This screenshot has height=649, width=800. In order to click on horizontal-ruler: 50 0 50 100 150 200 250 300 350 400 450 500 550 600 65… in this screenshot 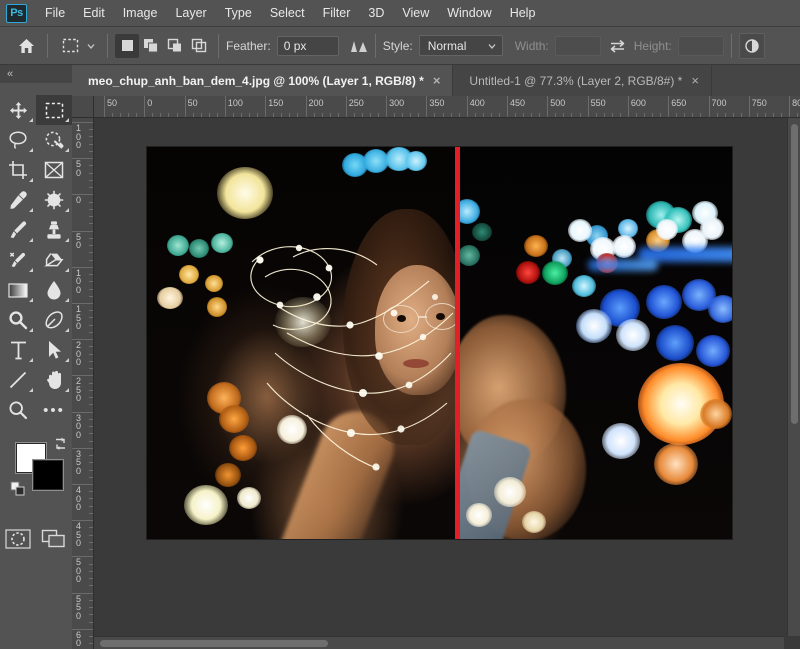, I will do `click(447, 107)`.